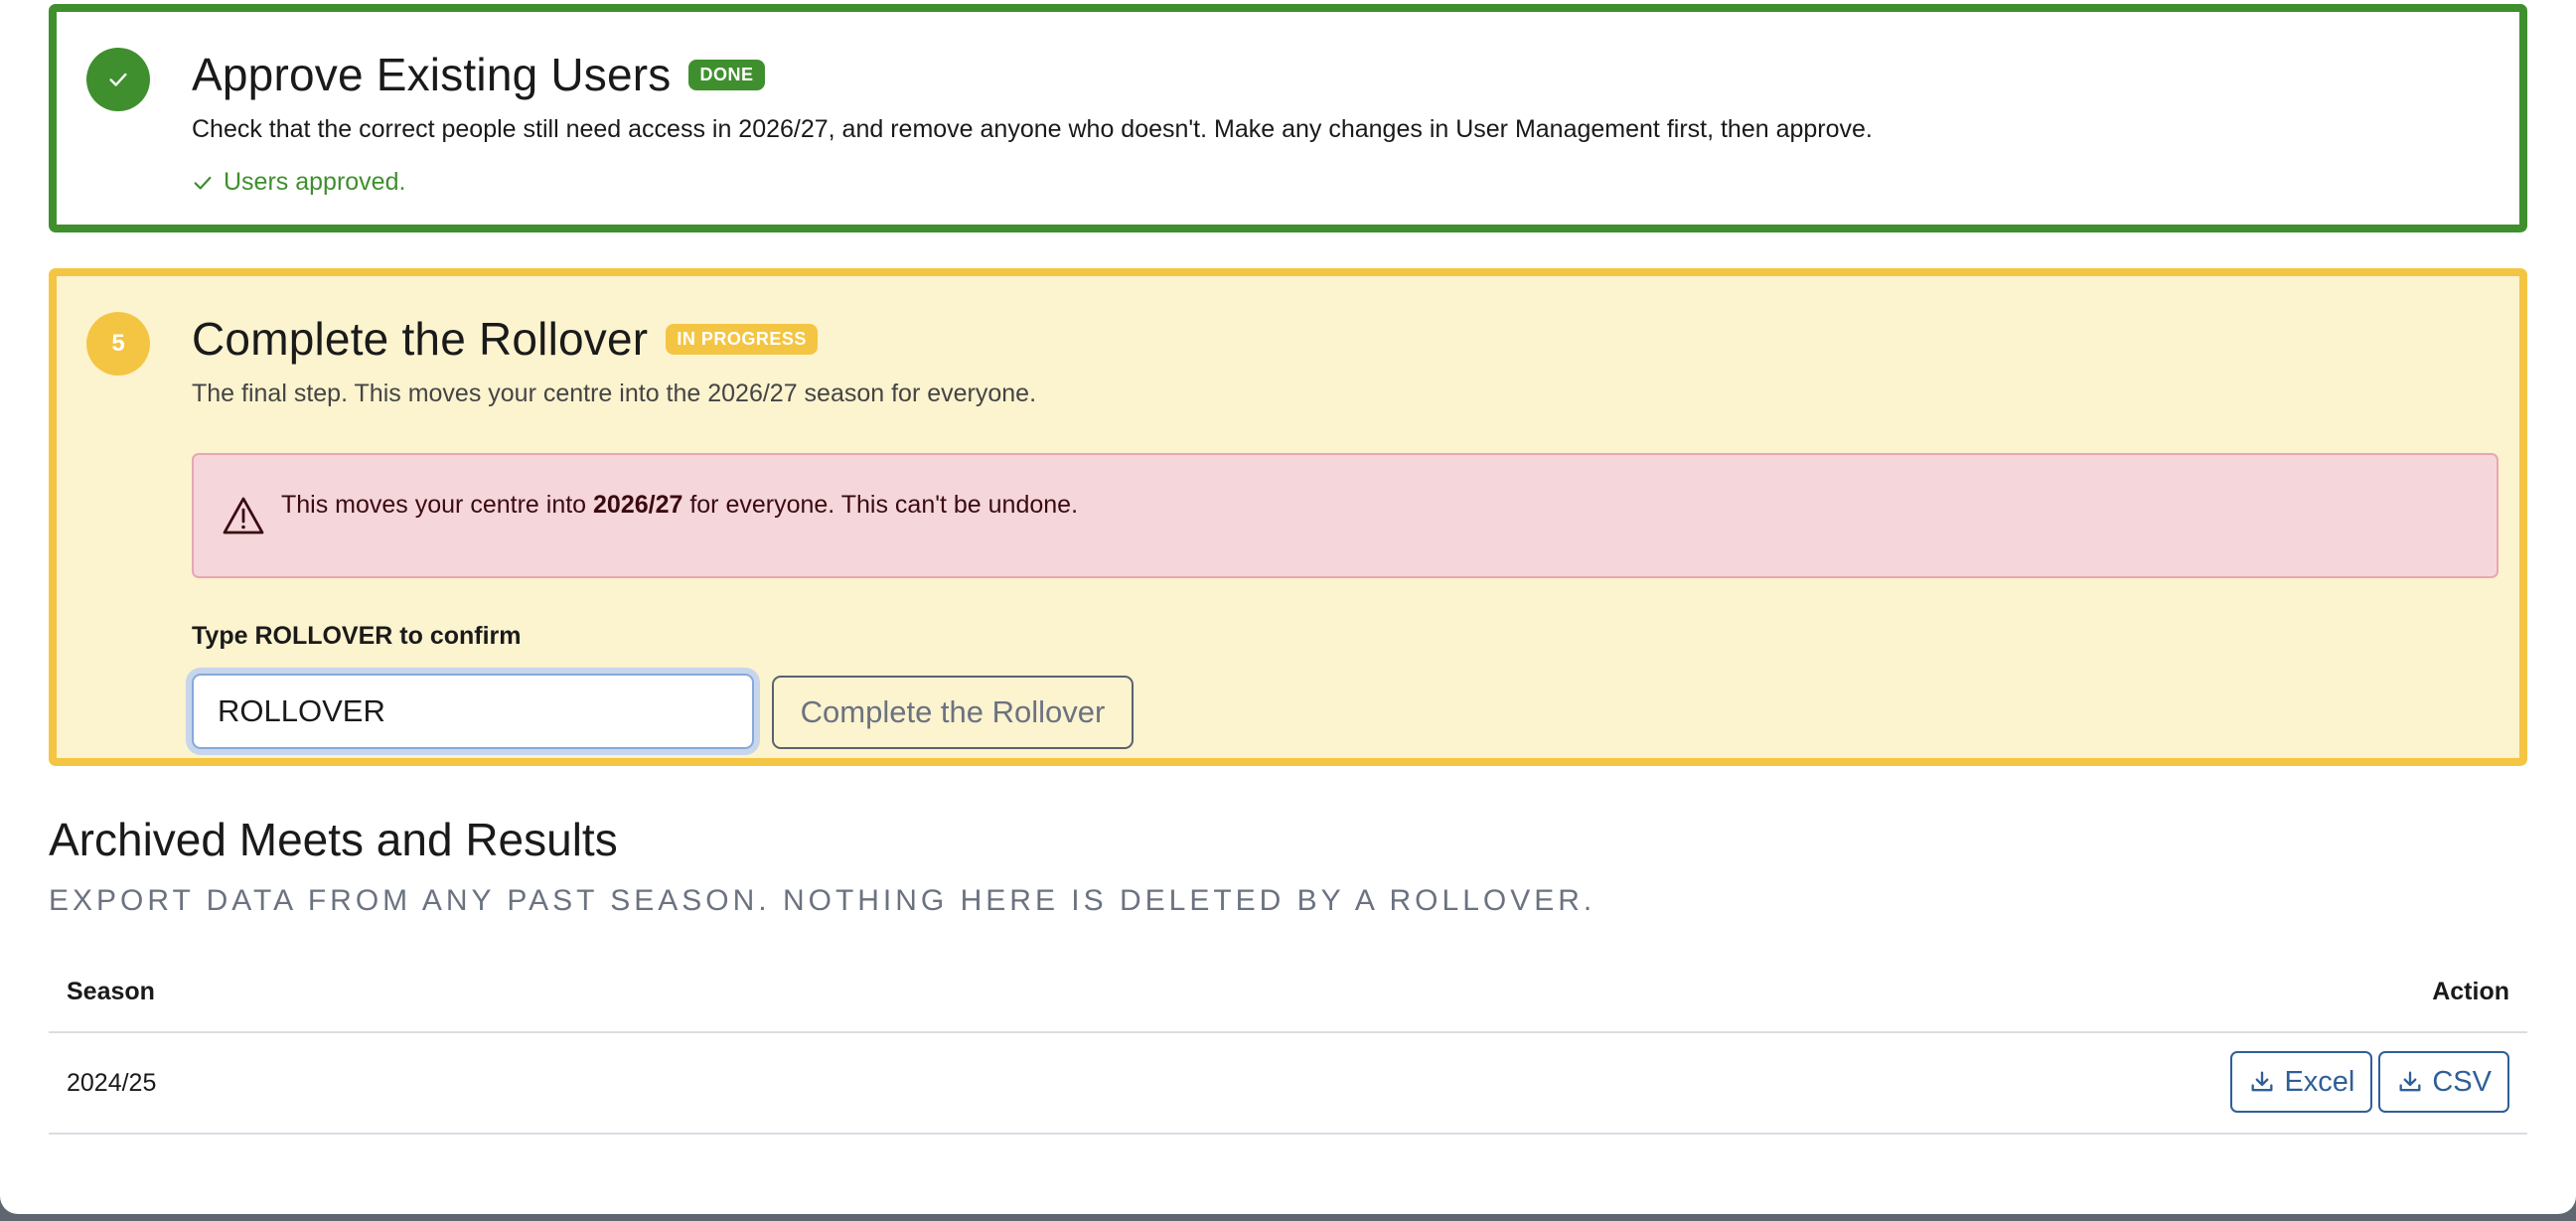 This screenshot has width=2576, height=1221. I want to click on column-header-season: Season, so click(111, 991).